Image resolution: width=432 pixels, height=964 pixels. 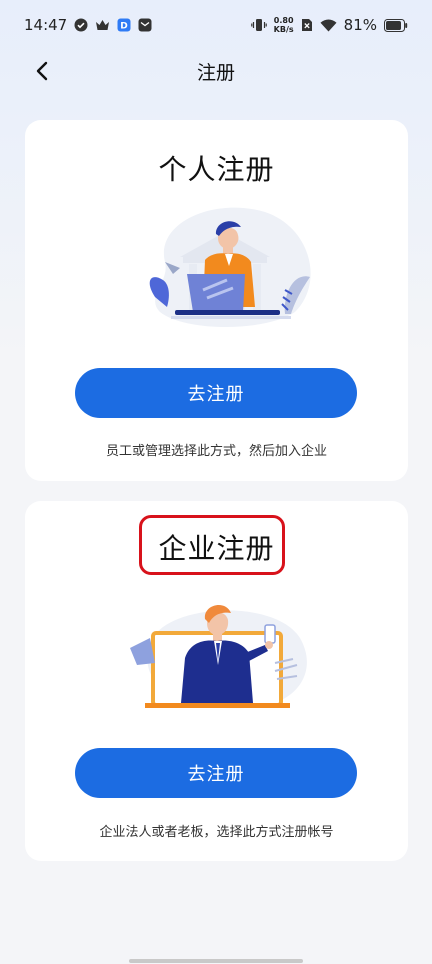 I want to click on personal-registration-title: 个人注册, so click(x=216, y=169).